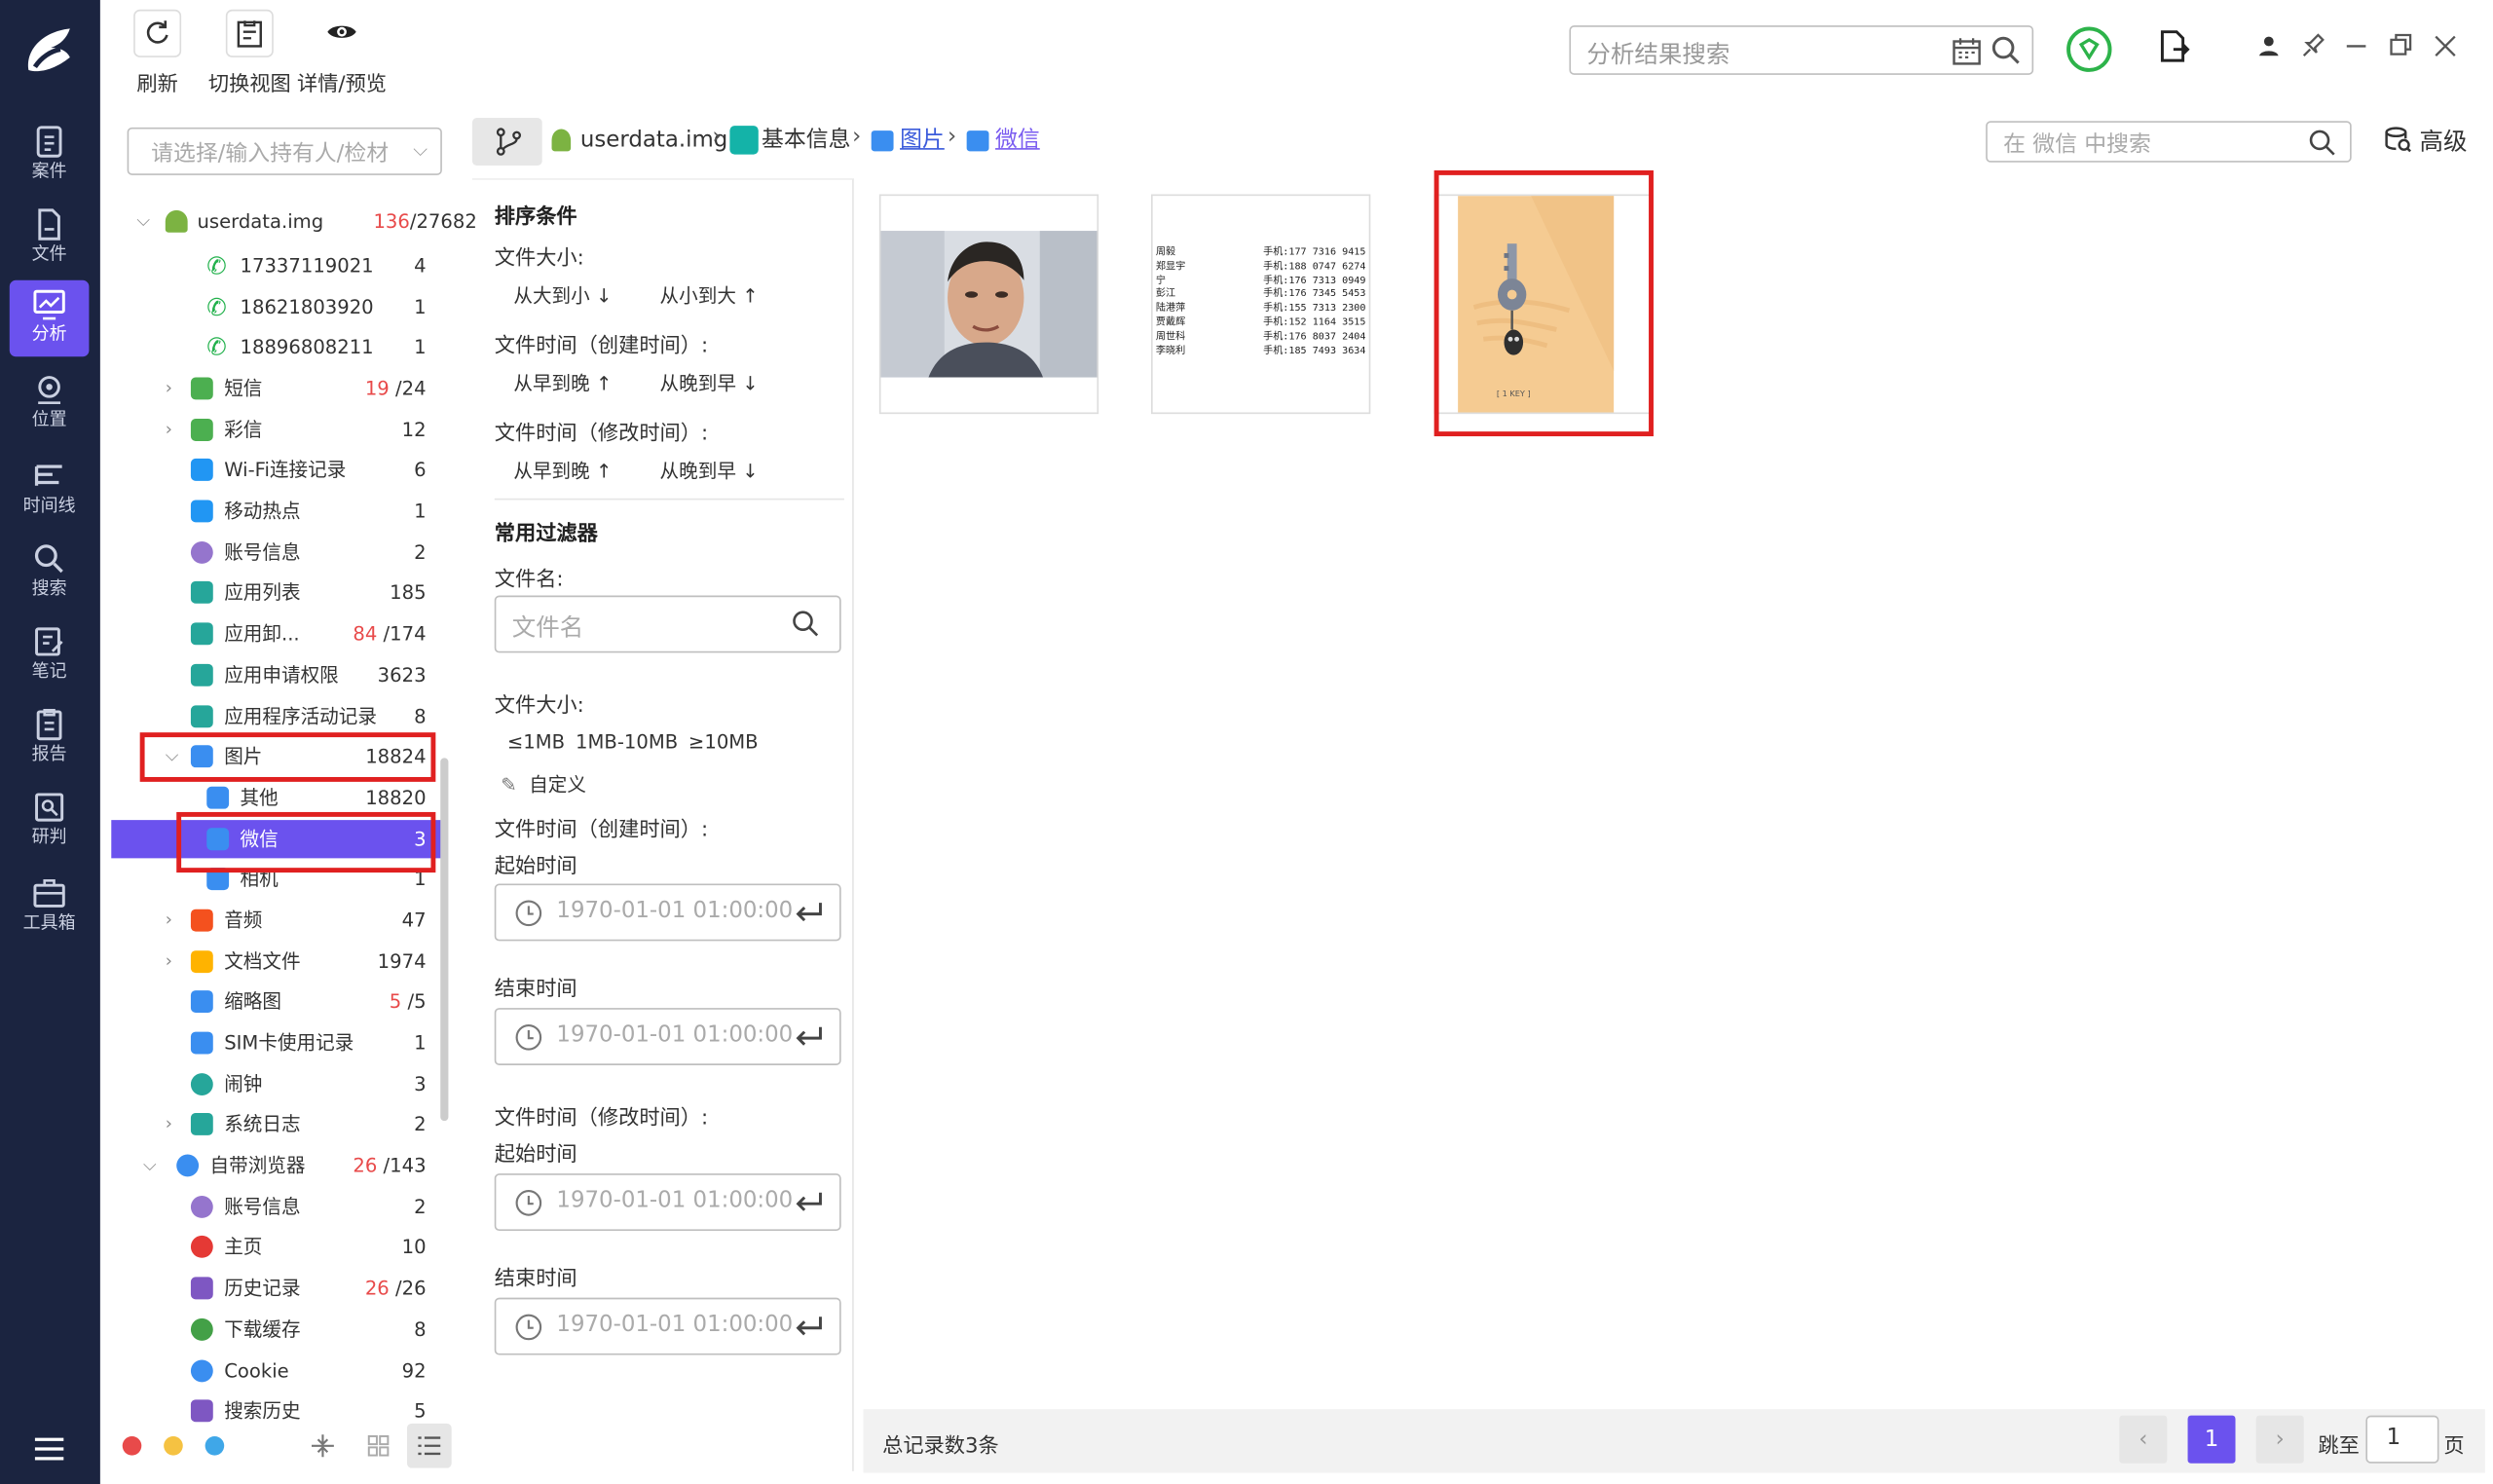  I want to click on grid-view-icon, so click(379, 1446).